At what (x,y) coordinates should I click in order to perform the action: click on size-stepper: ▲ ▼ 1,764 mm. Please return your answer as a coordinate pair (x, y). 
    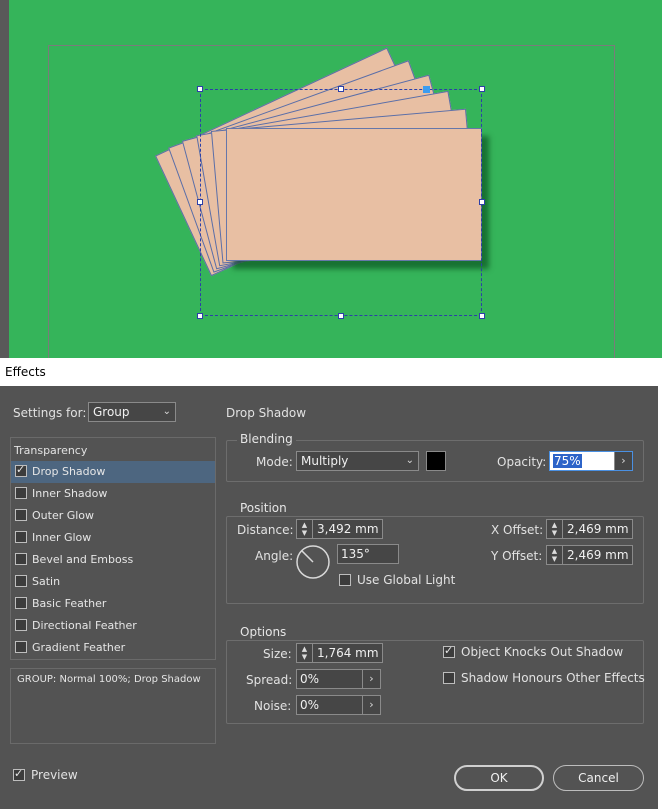
    Looking at the image, I should click on (339, 653).